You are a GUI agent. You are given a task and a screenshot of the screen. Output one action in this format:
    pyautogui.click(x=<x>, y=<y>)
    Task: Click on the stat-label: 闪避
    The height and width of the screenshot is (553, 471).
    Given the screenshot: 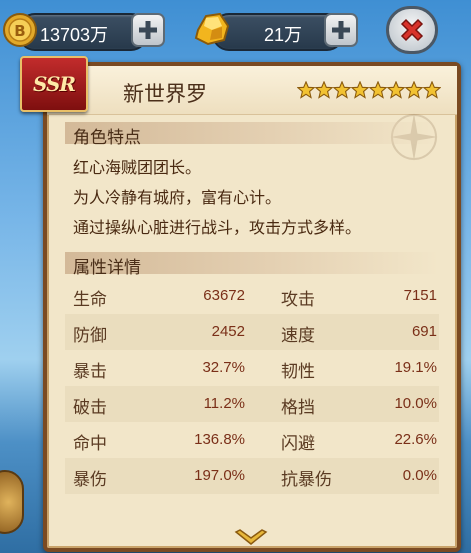 What is the action you would take?
    pyautogui.click(x=298, y=444)
    